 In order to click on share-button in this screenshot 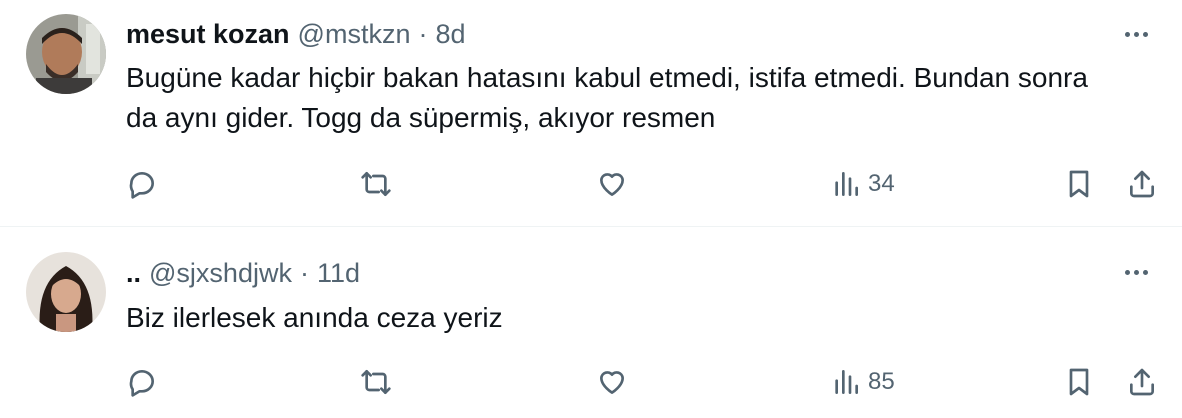, I will do `click(1142, 382)`.